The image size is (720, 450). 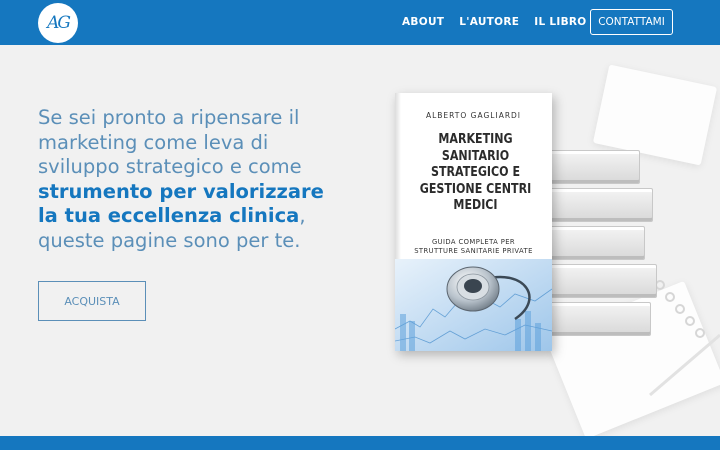 What do you see at coordinates (170, 166) in the screenshot?
I see `hero-line: sviluppo strategico e come` at bounding box center [170, 166].